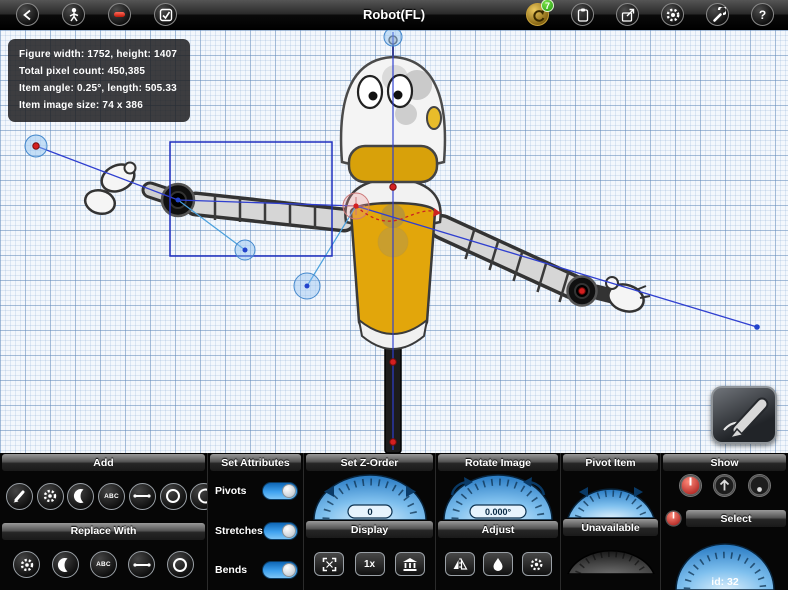  Describe the element at coordinates (619, 294) in the screenshot. I see `robot-right-hand` at that location.